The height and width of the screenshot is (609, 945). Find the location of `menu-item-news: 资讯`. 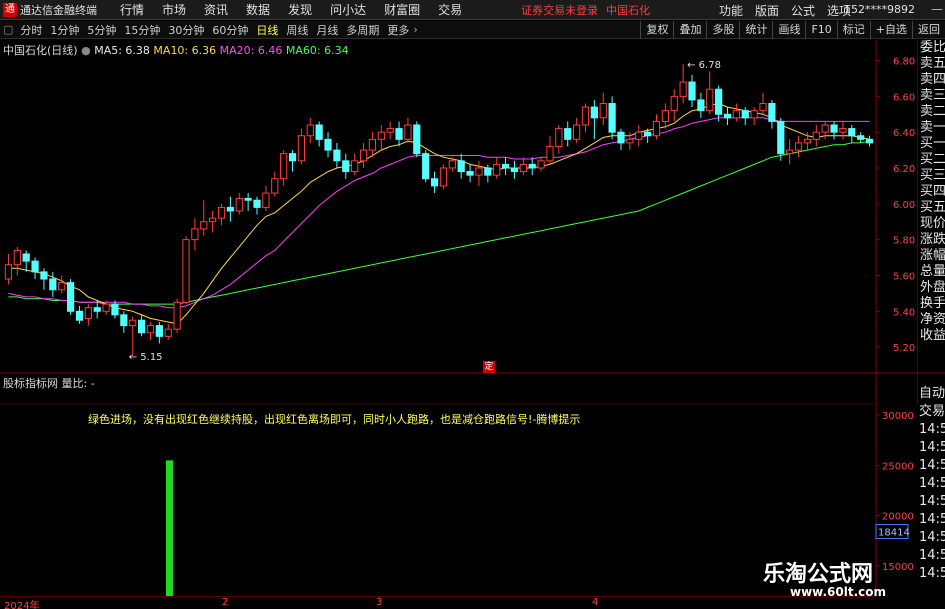

menu-item-news: 资讯 is located at coordinates (216, 9).